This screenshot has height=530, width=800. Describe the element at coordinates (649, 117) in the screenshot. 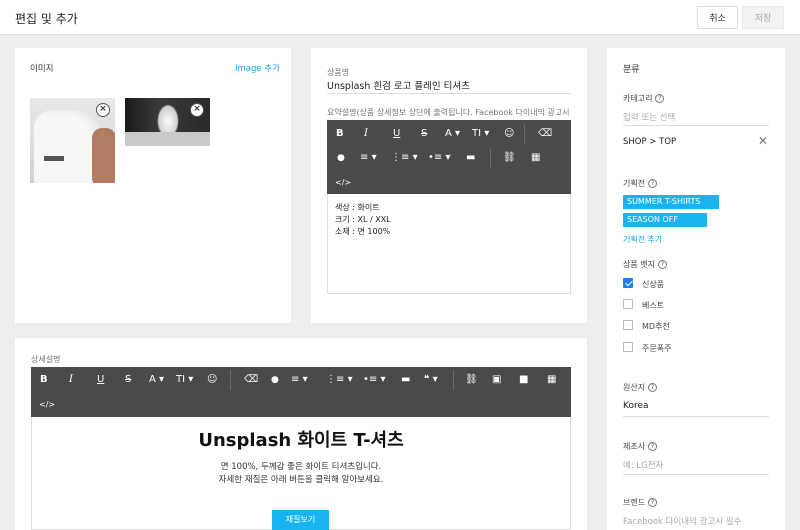

I see `category-input: 입력 또는 선택` at that location.